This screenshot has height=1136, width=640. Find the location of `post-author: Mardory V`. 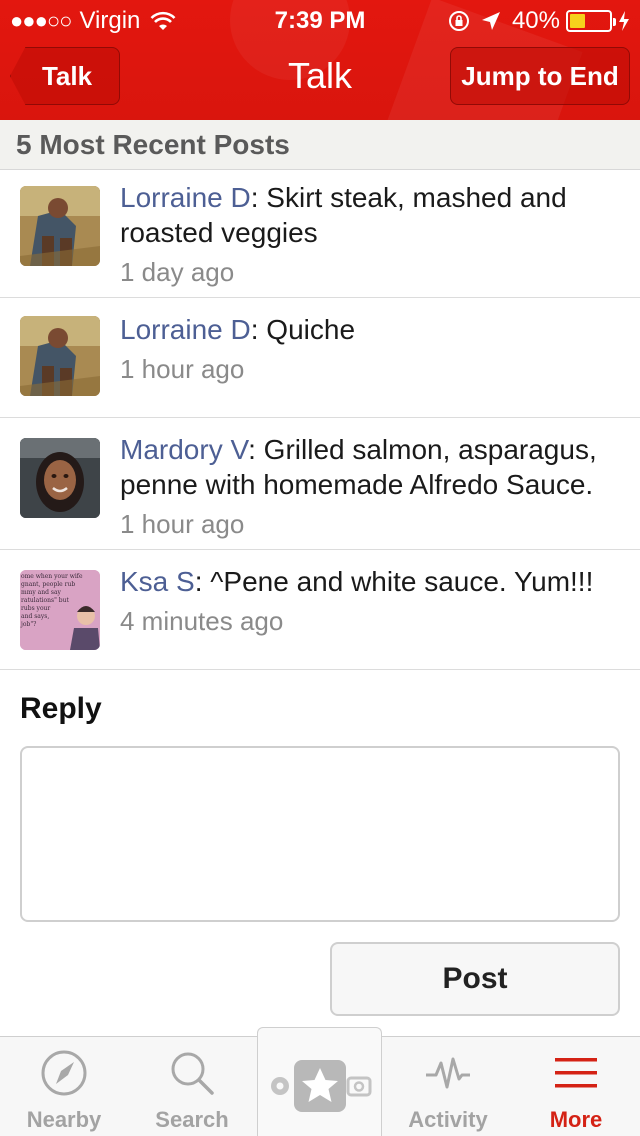

post-author: Mardory V is located at coordinates (184, 449).